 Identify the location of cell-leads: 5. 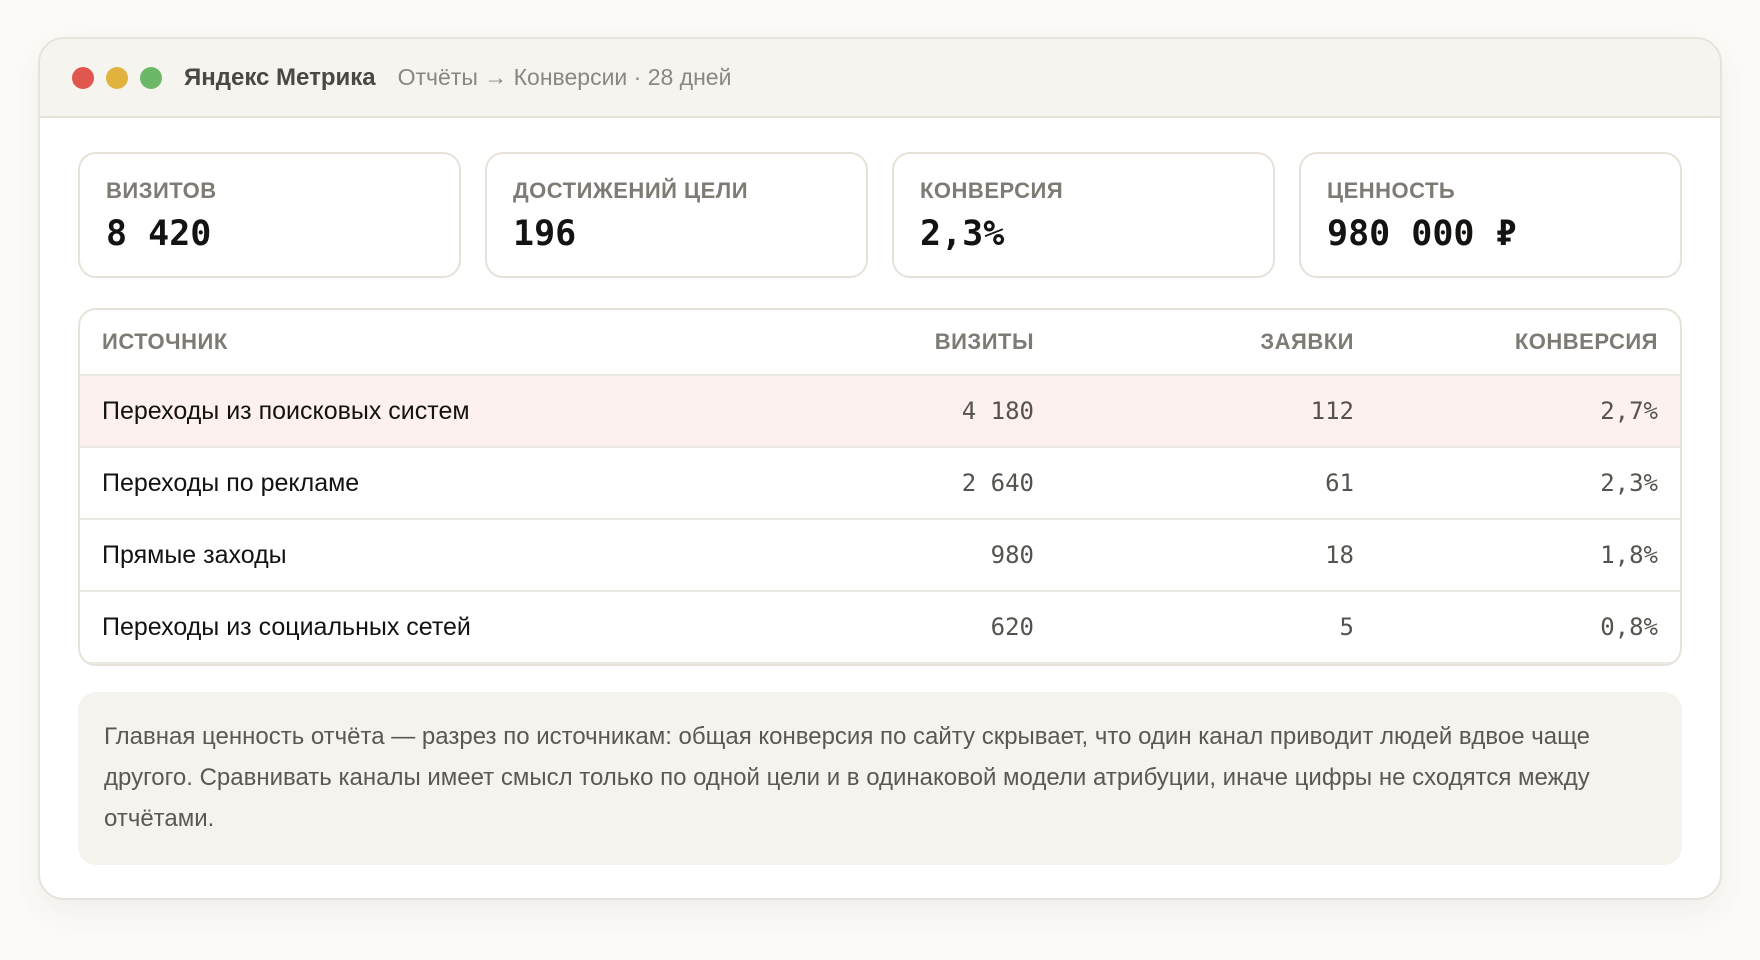
(1216, 627).